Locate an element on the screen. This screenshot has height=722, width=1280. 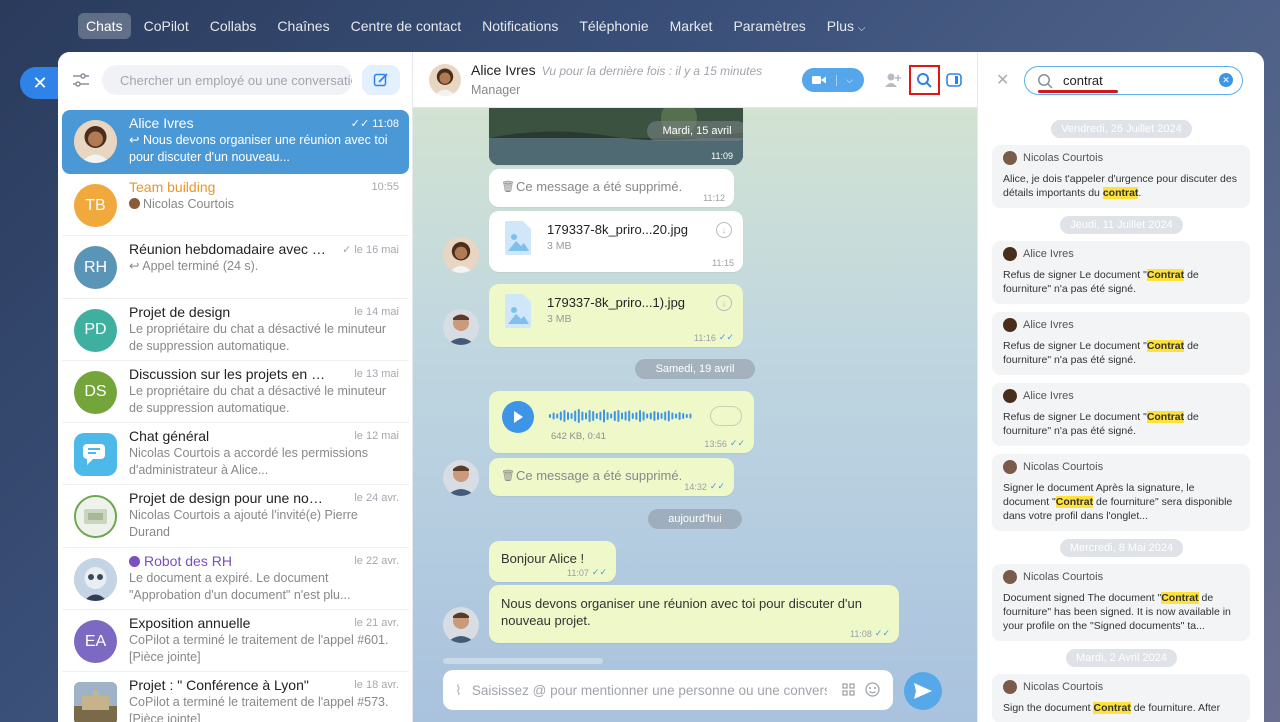
apps-grid-icon is located at coordinates (848, 691).